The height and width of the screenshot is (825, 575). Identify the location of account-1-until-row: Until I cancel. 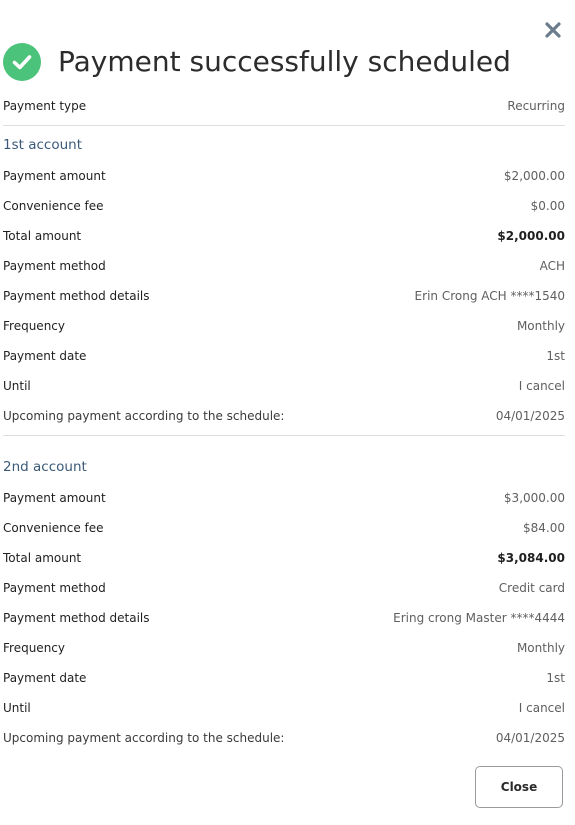
(284, 386).